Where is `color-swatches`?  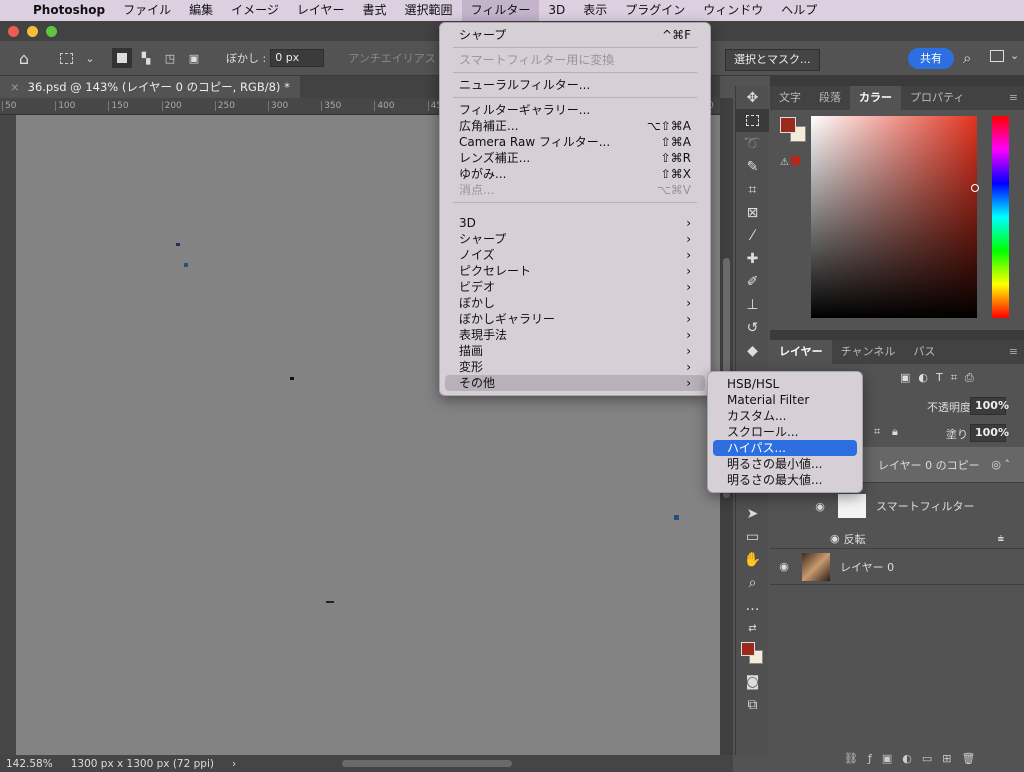
color-swatches is located at coordinates (752, 655).